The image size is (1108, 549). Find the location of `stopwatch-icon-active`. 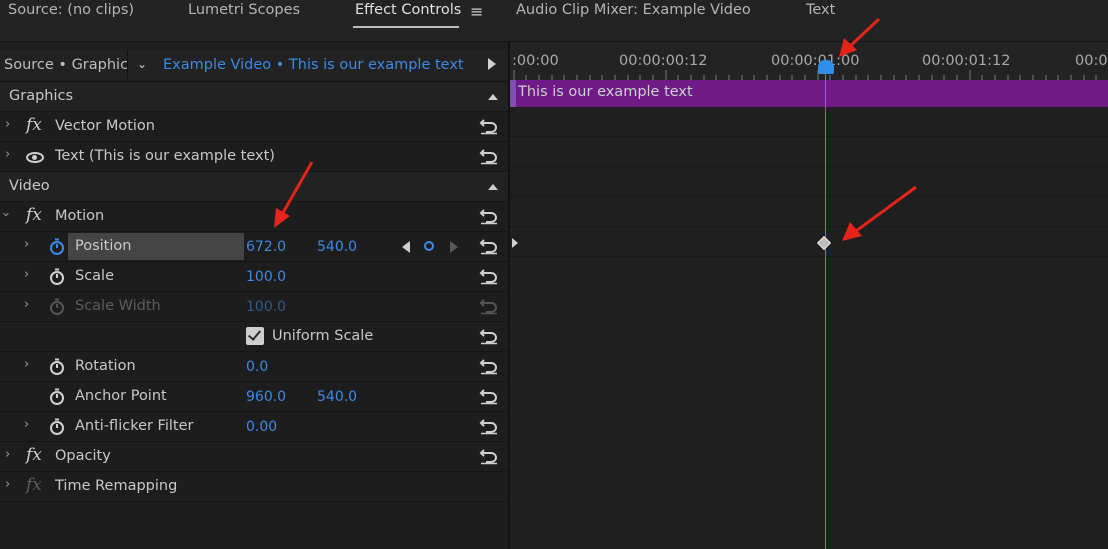

stopwatch-icon-active is located at coordinates (57, 247).